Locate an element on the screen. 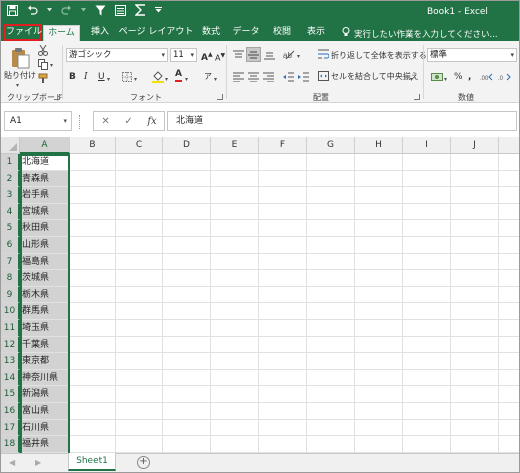 The image size is (520, 473). cell-f7 is located at coordinates (283, 262).